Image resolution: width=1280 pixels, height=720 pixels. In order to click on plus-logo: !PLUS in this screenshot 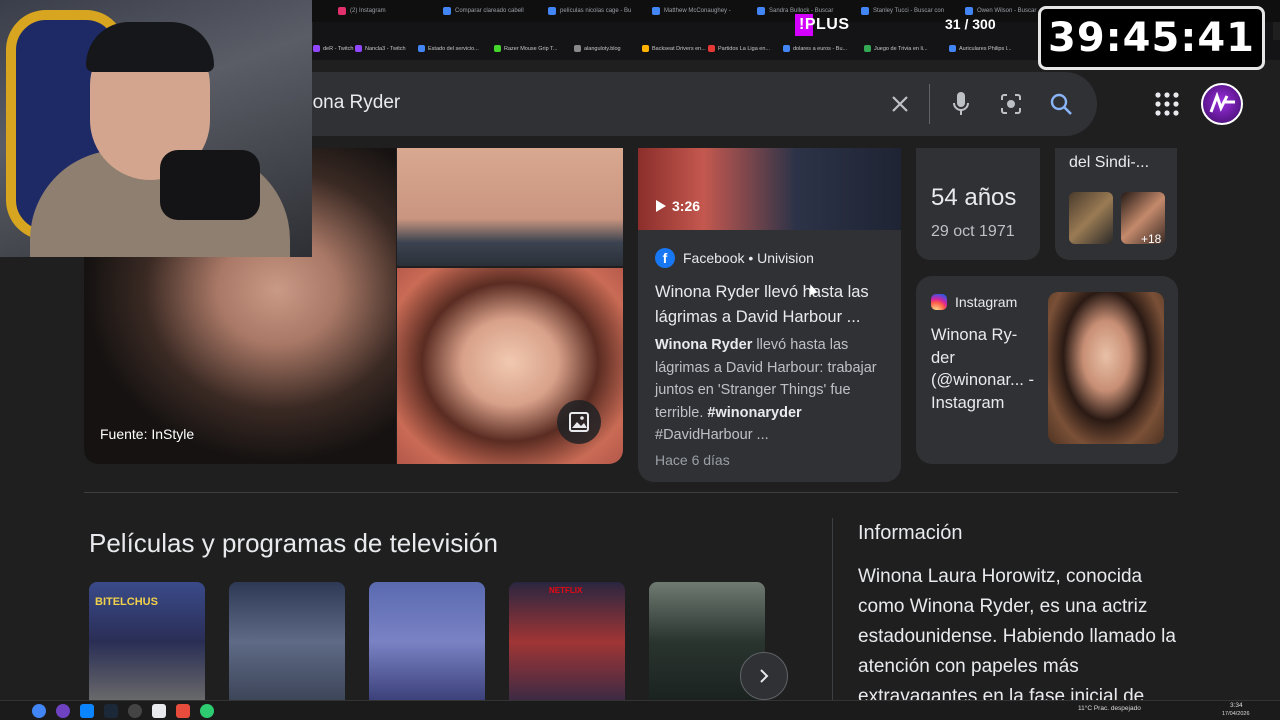, I will do `click(824, 25)`.